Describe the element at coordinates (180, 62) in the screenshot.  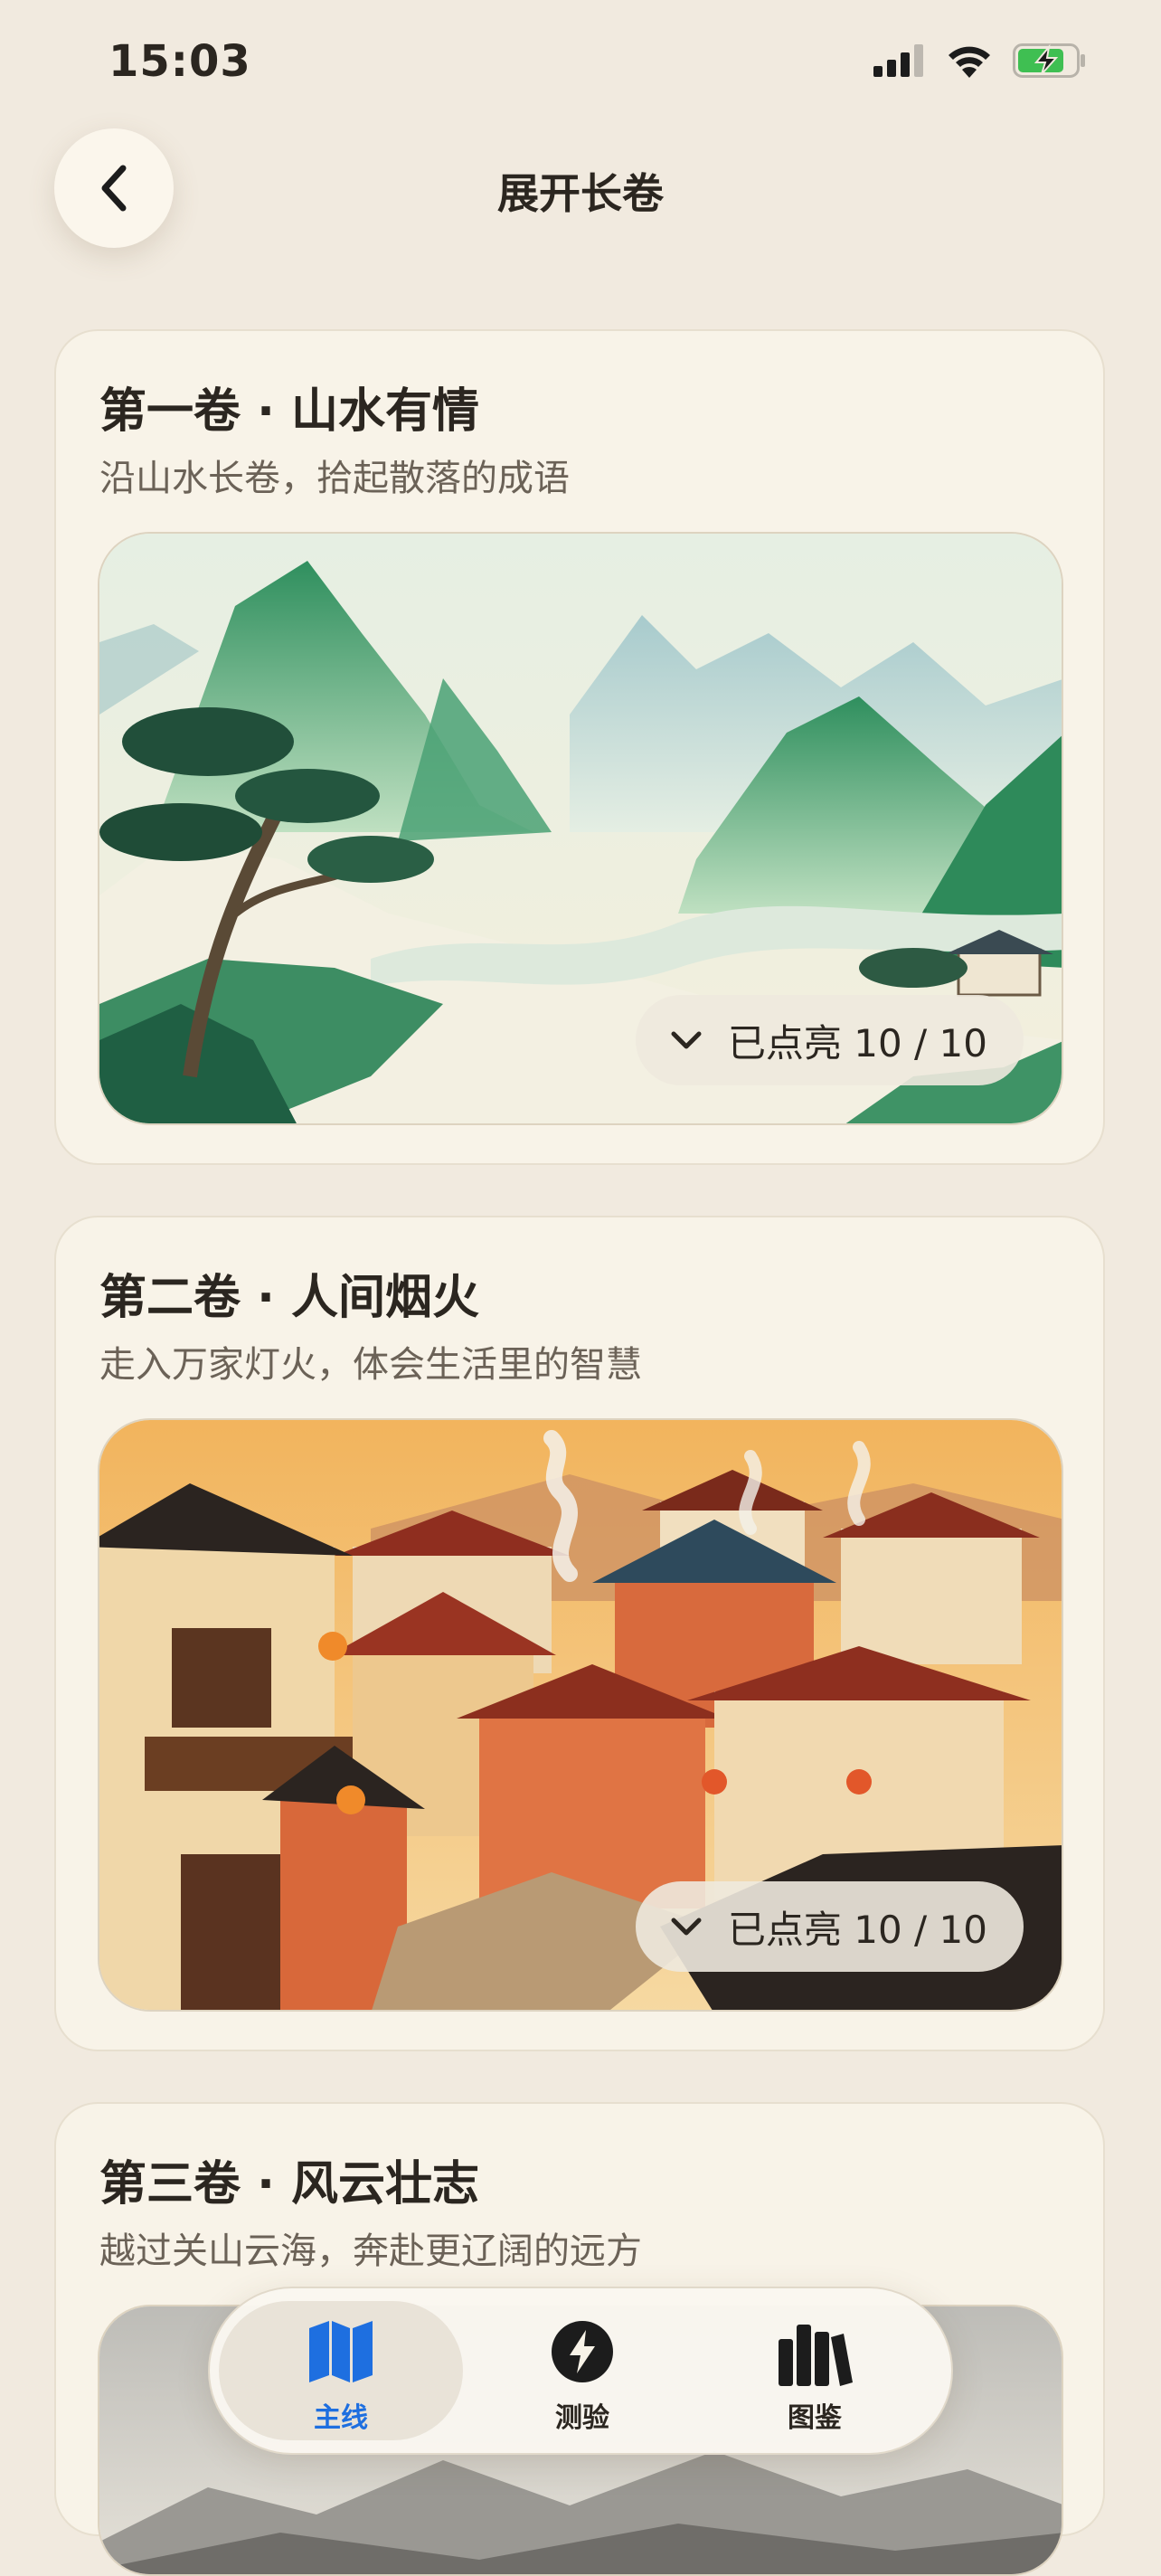
I see `status-time: 15:03` at that location.